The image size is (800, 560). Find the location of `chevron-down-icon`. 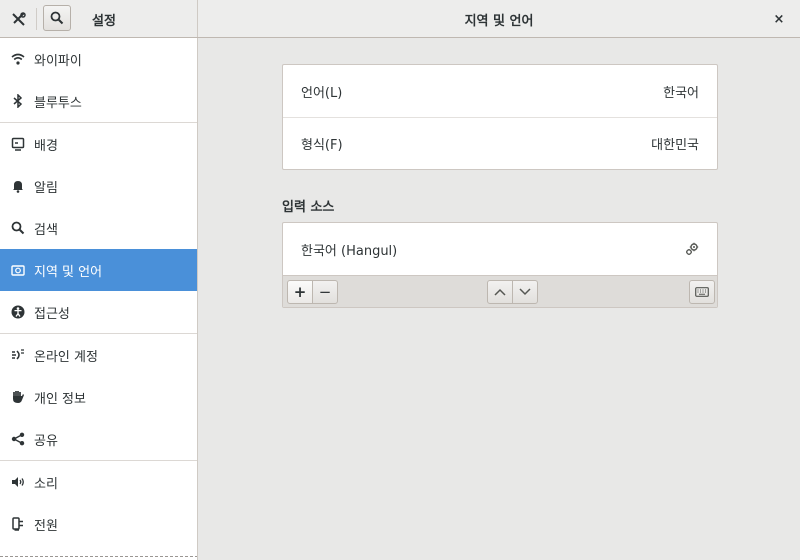

chevron-down-icon is located at coordinates (525, 292).